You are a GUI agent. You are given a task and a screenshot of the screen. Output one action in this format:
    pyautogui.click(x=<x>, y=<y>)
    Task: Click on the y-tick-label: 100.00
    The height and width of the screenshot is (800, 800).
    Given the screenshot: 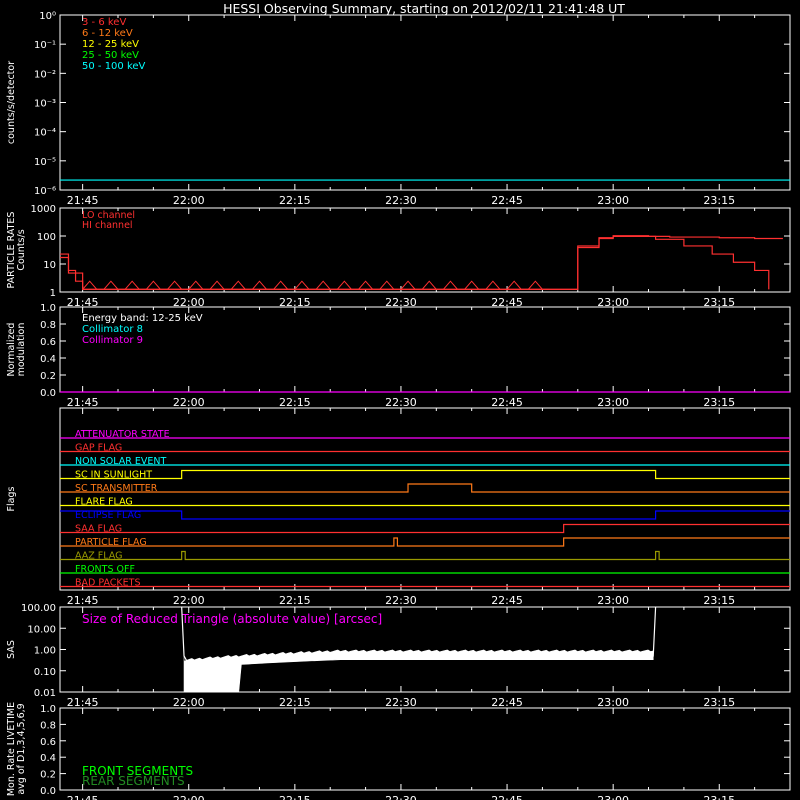 What is the action you would take?
    pyautogui.click(x=38, y=608)
    